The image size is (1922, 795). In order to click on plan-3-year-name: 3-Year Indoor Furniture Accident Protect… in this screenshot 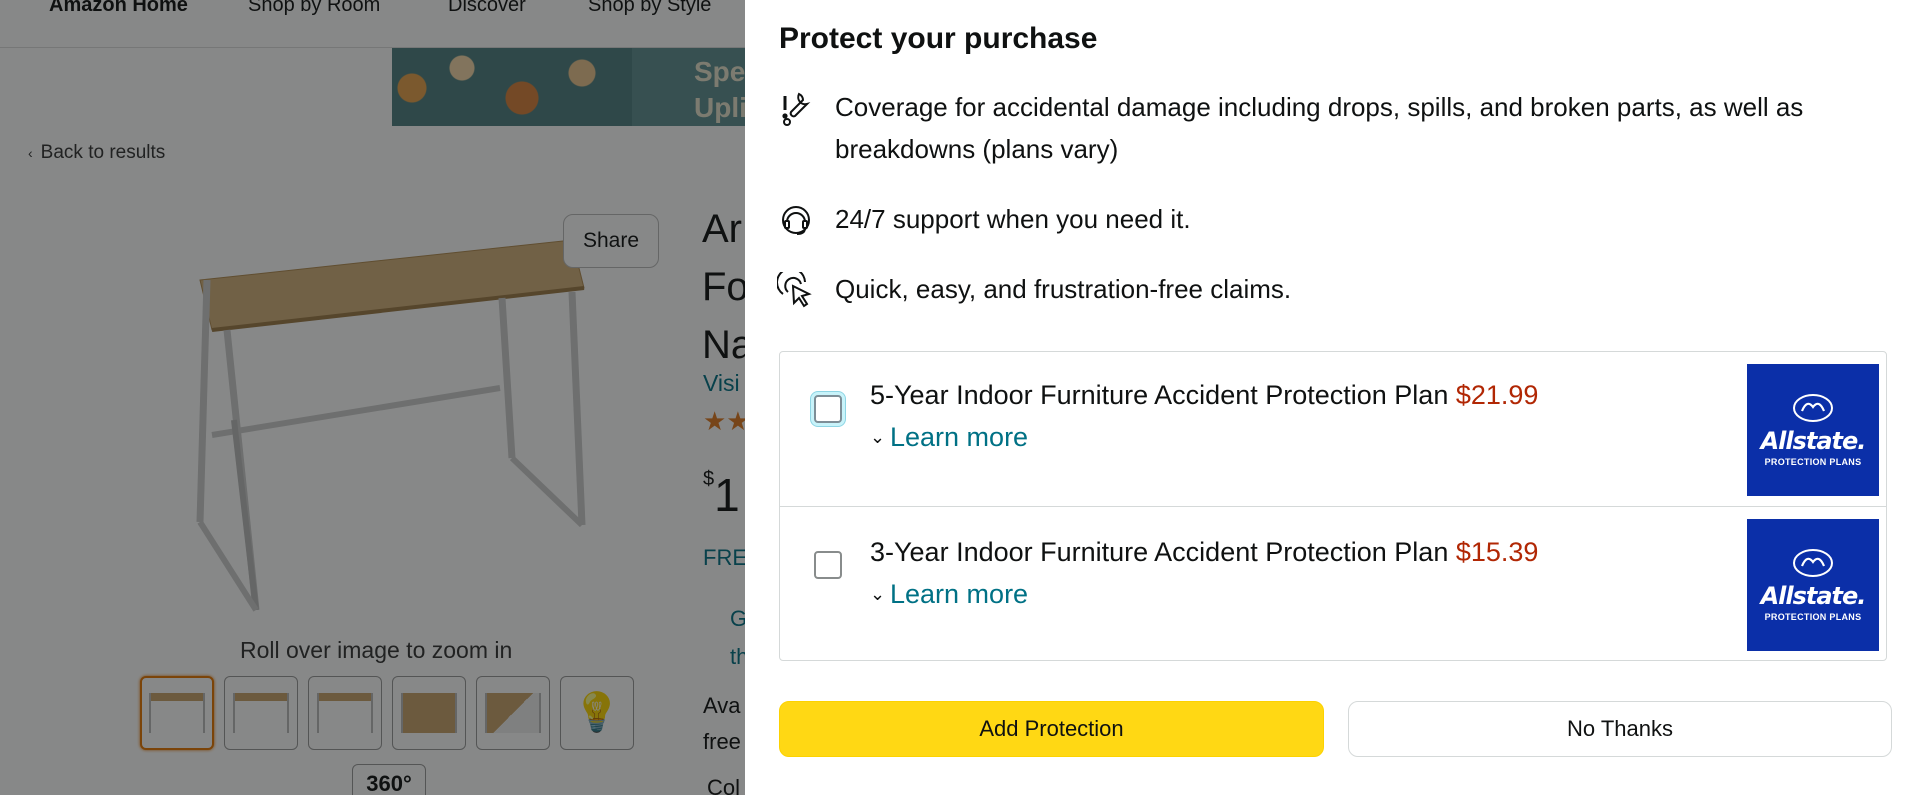, I will do `click(1204, 552)`.